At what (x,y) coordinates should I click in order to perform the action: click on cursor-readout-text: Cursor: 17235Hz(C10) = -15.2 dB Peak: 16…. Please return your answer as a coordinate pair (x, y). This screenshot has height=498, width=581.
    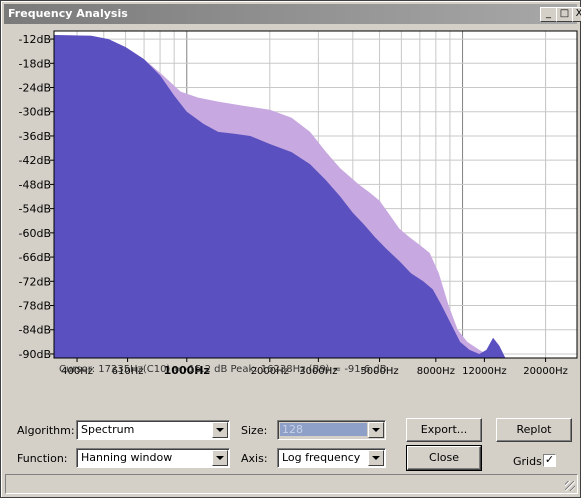
    Looking at the image, I should click on (223, 369).